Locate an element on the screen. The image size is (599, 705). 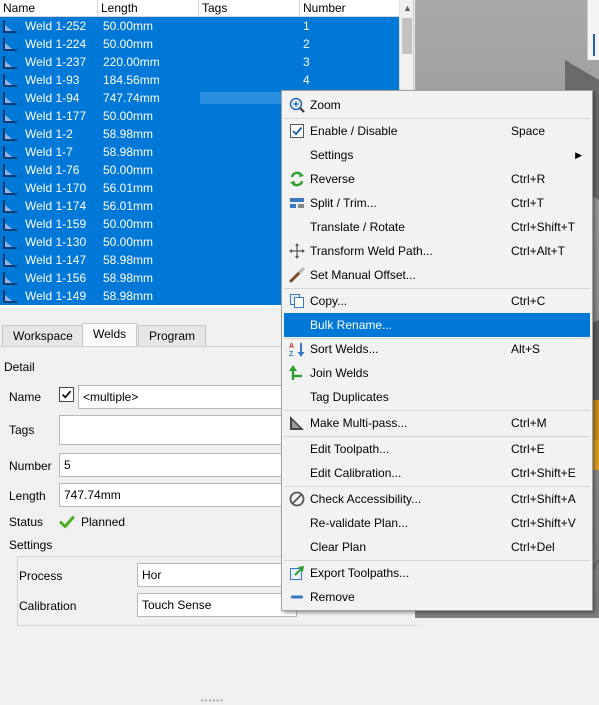
cell-name: Weld 1-170 is located at coordinates (56, 188).